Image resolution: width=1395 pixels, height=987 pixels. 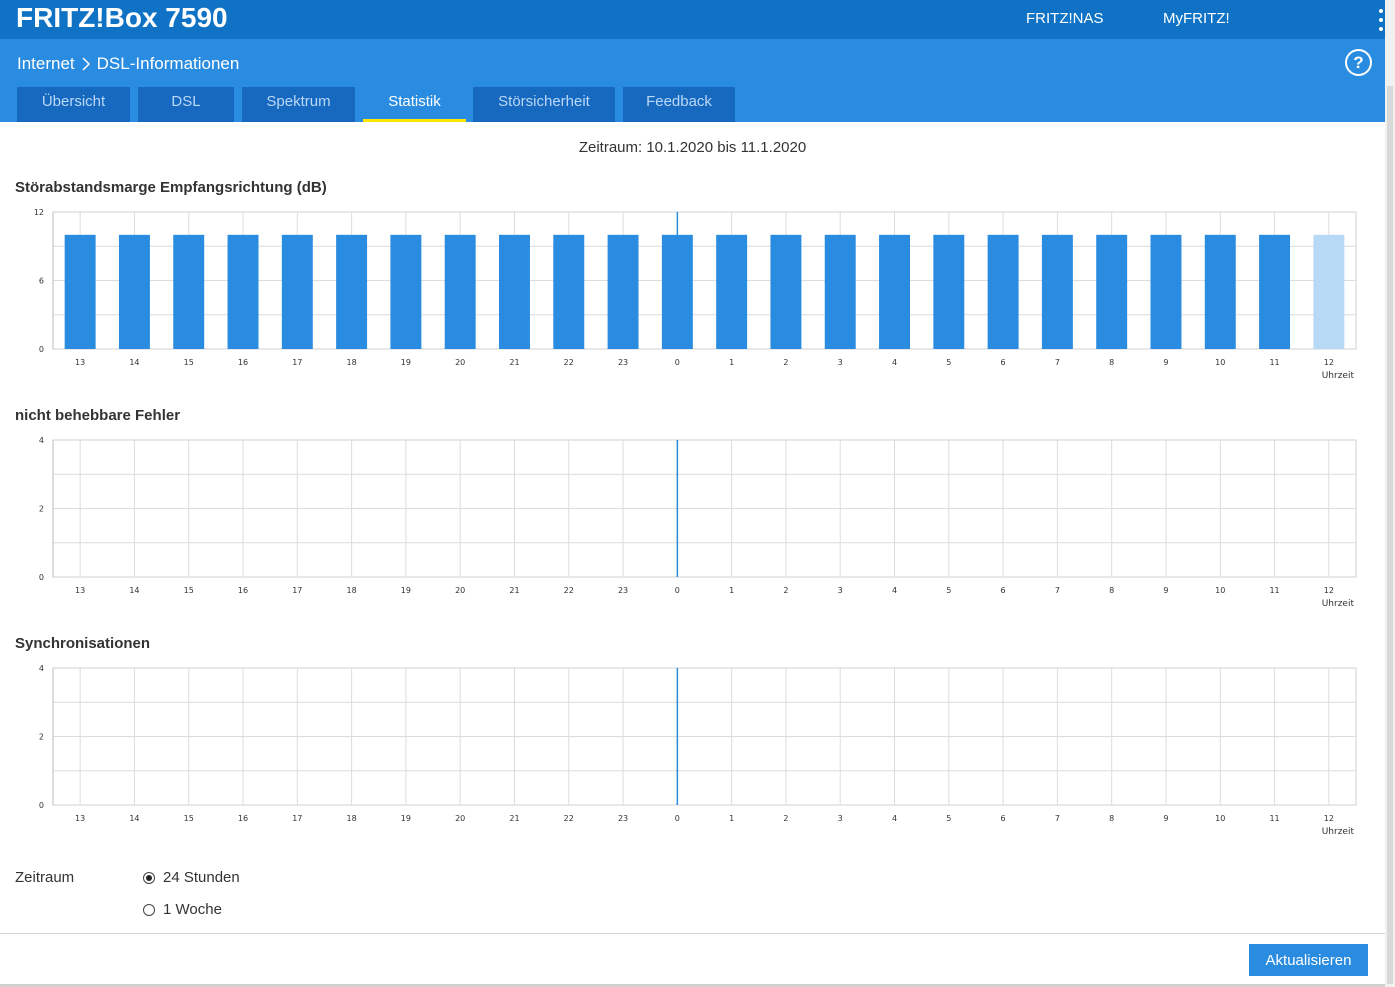 I want to click on tab-spektrum: Spektrum, so click(x=298, y=104).